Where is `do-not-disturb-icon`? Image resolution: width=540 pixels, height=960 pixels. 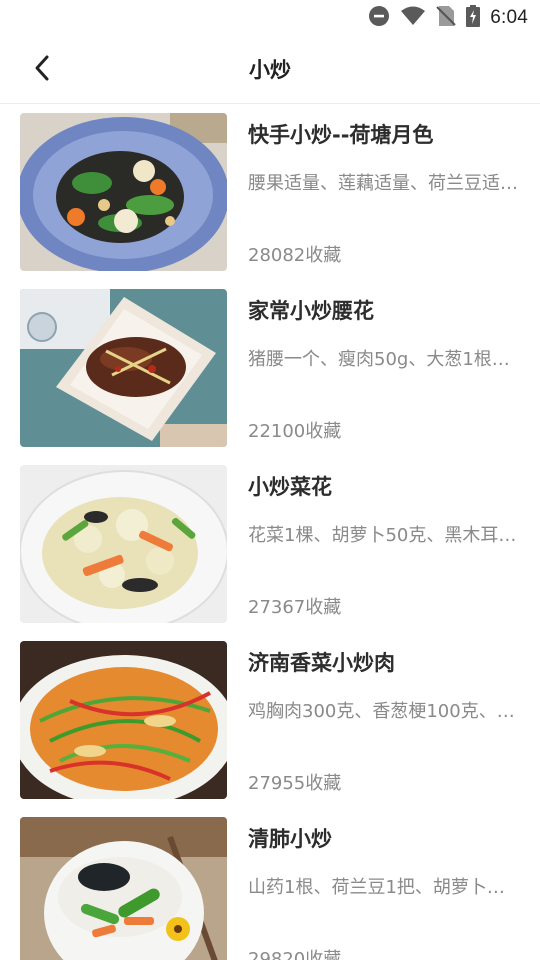 do-not-disturb-icon is located at coordinates (379, 18).